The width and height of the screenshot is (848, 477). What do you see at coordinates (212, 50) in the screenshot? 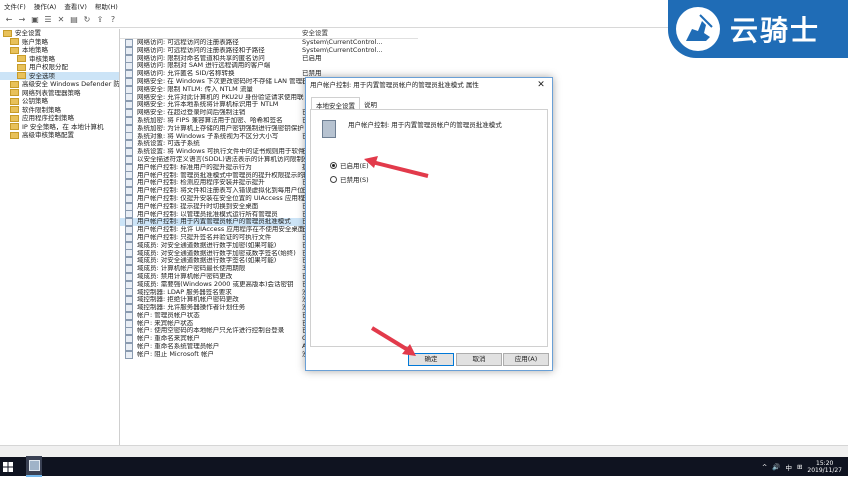
I see `policy-row: 网络访问: 可远程访问的注册表路径和子路径` at bounding box center [212, 50].